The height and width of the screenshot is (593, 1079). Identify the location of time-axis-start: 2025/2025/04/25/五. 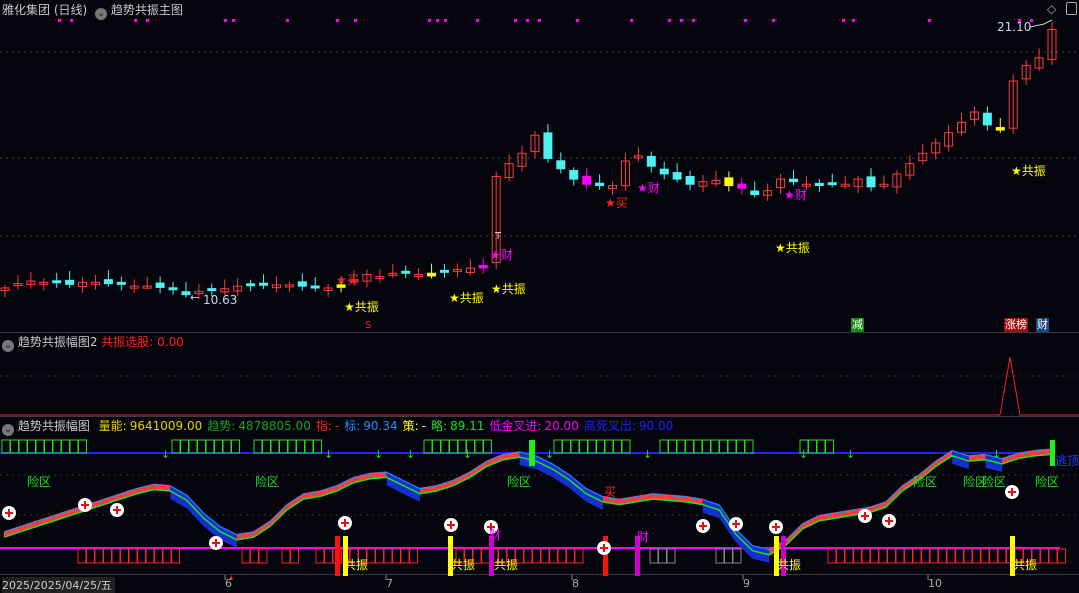
(58, 585).